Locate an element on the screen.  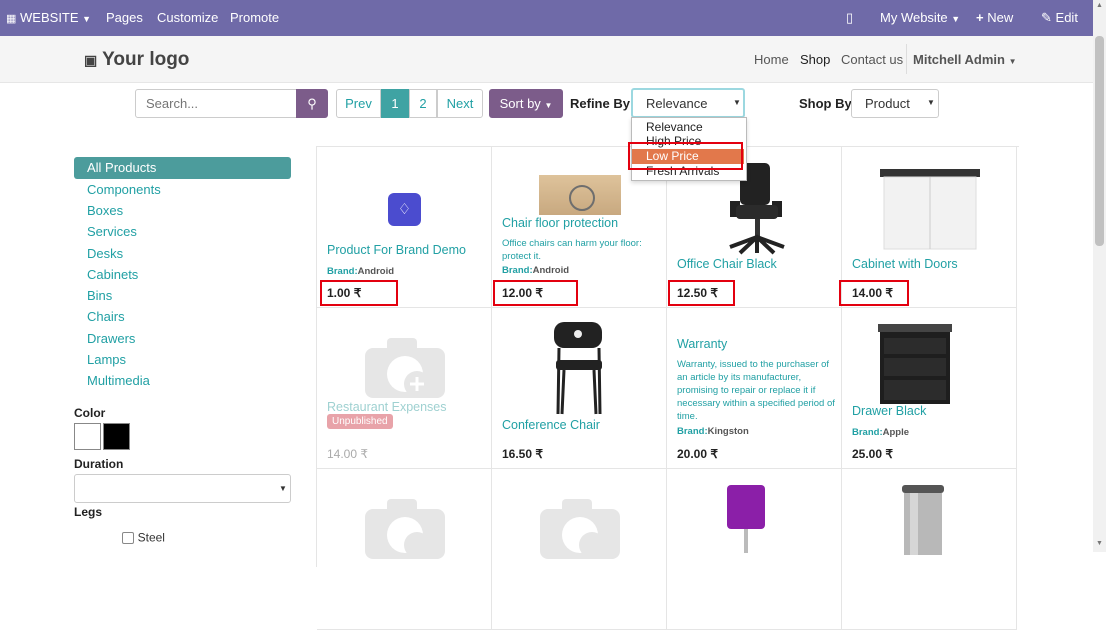
plus-icon: + is located at coordinates (980, 17).